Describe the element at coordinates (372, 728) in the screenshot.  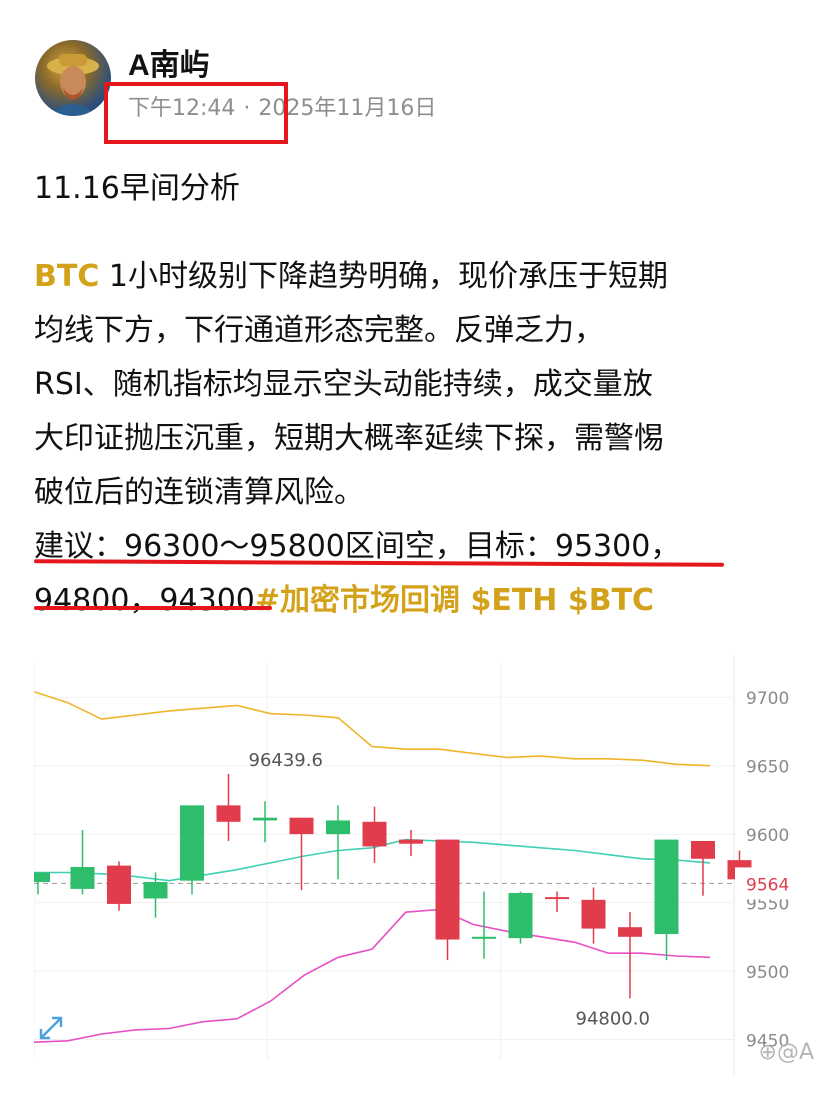
I see `upper-band-line` at that location.